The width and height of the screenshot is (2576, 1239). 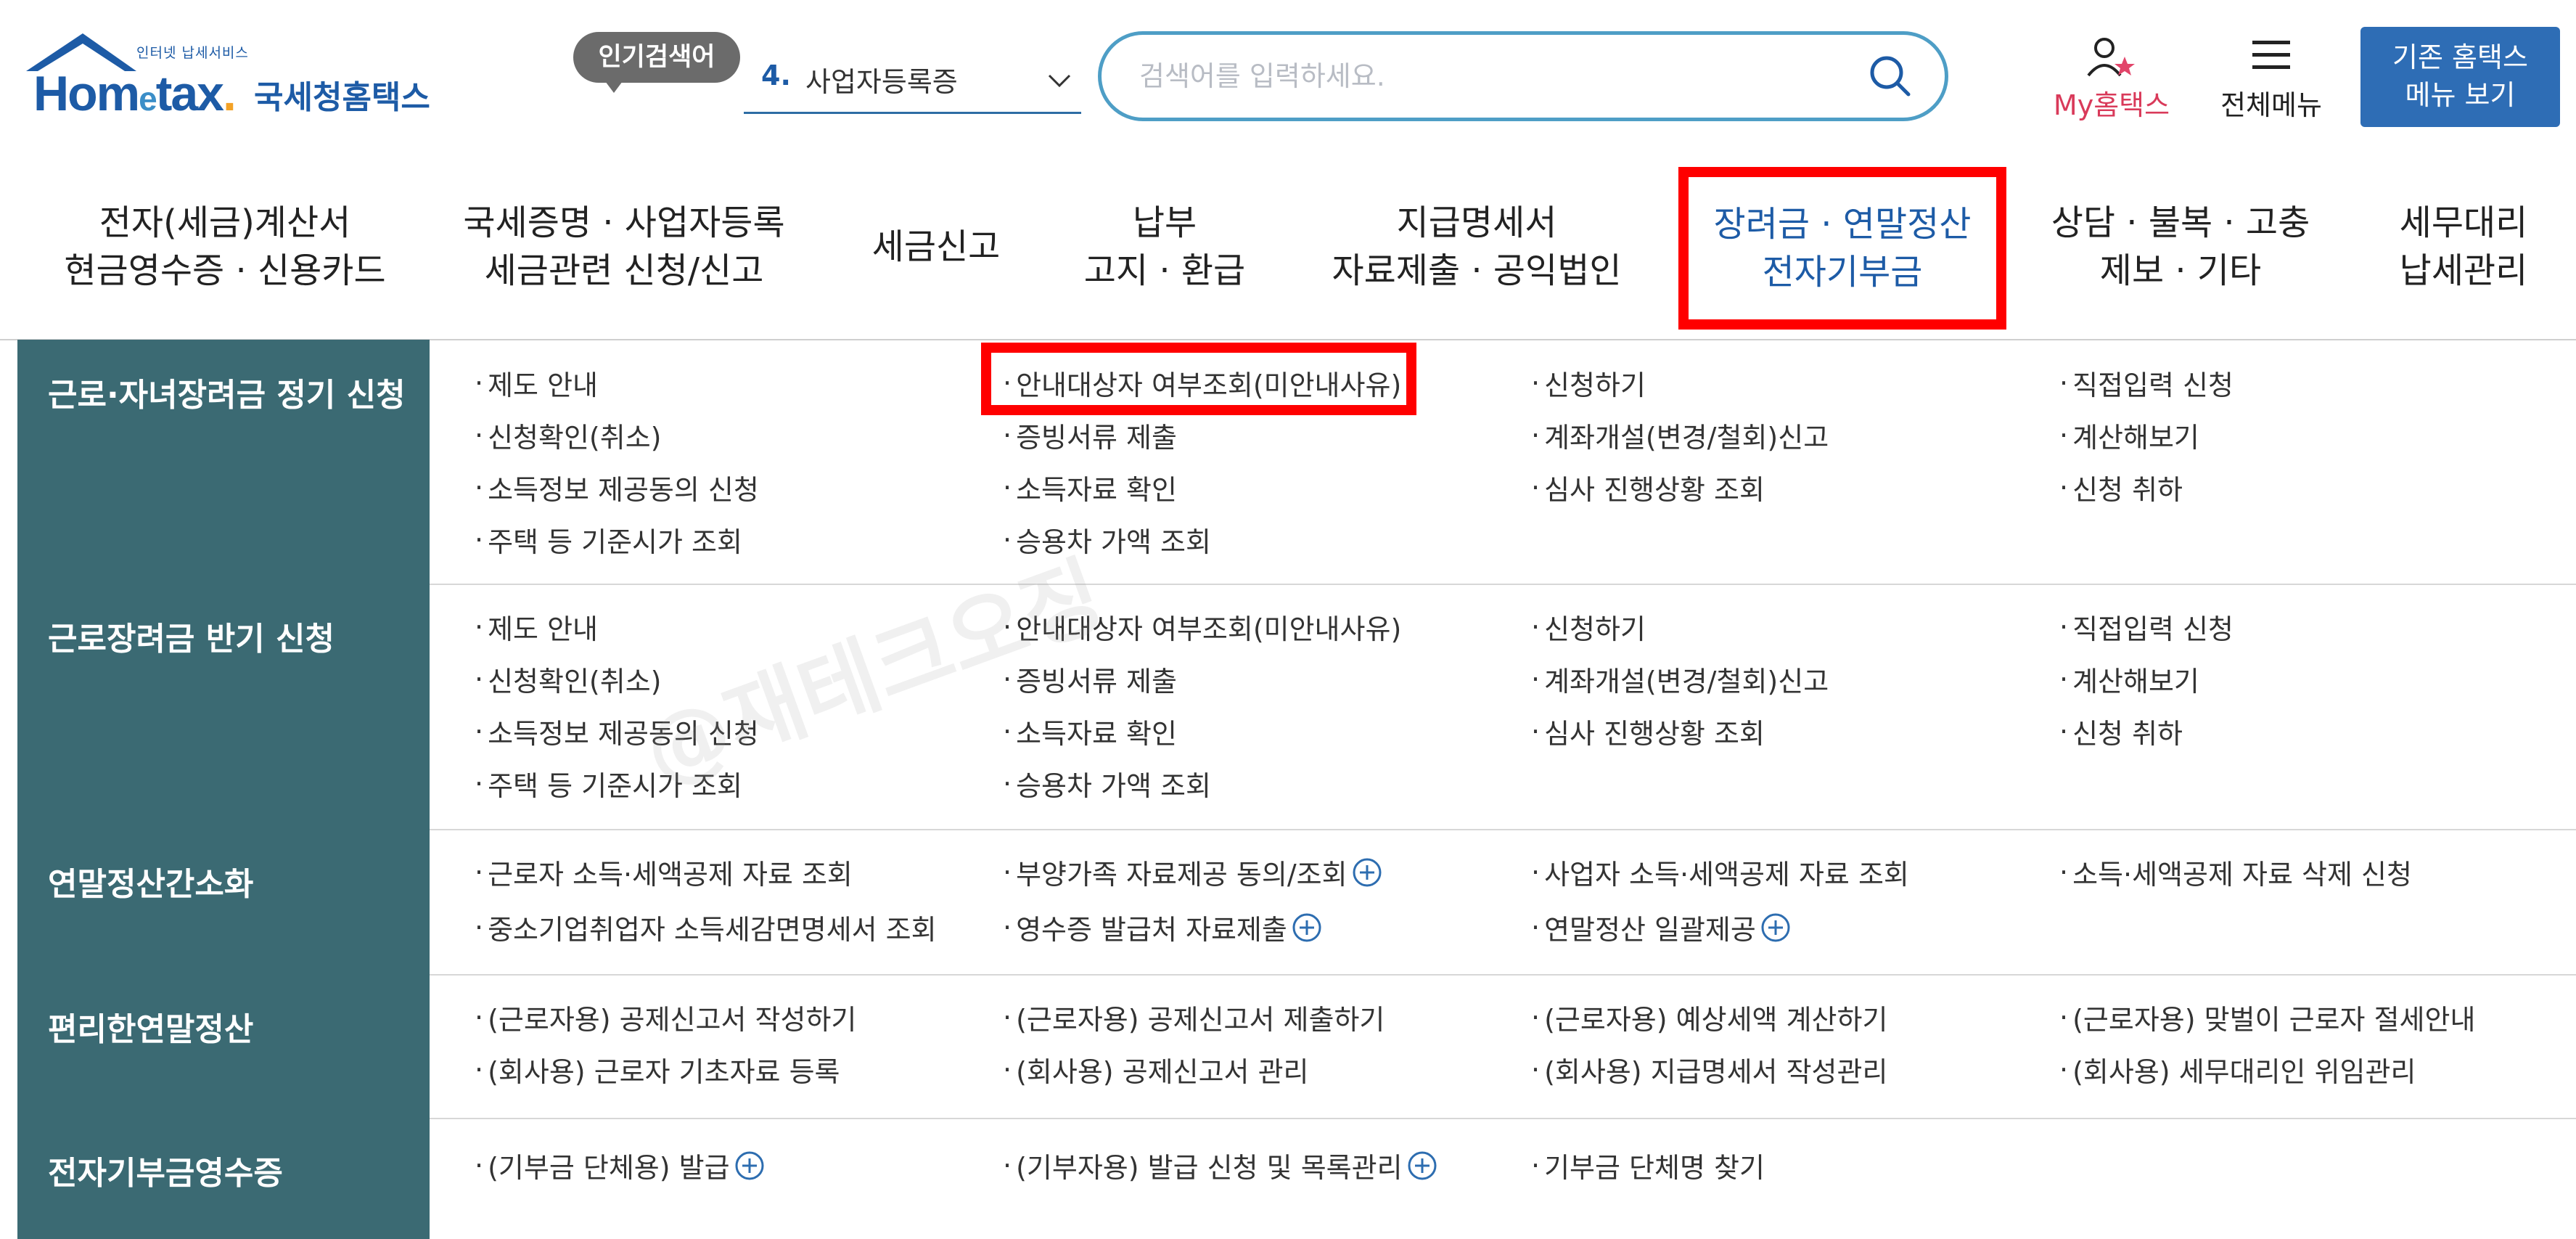 I want to click on old-hometax-line2: 메뉴 보기, so click(x=2460, y=95).